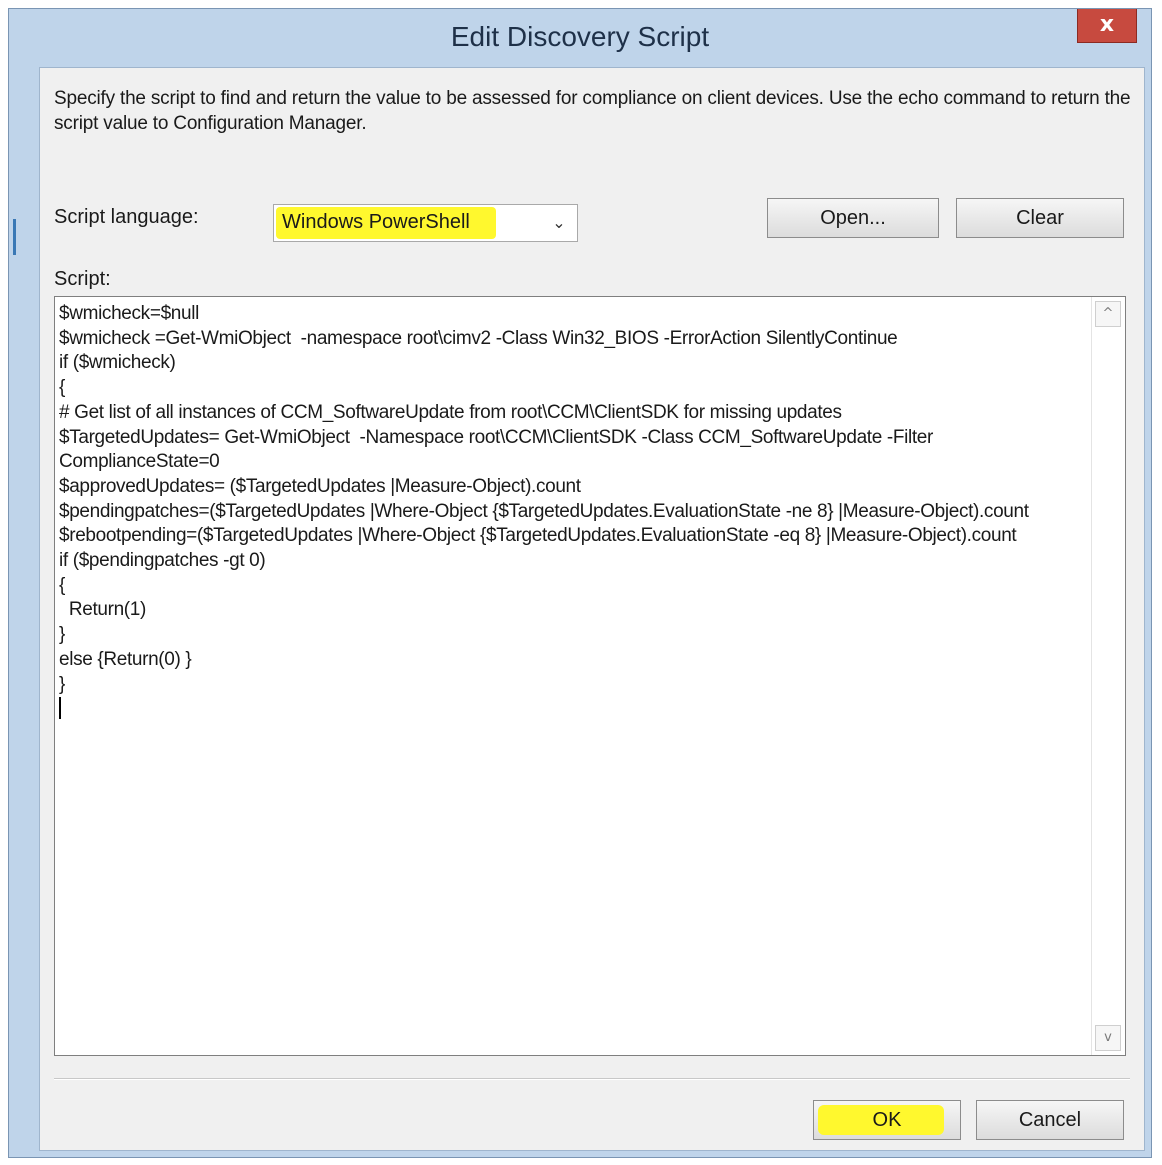 The width and height of the screenshot is (1162, 1165). I want to click on script-line: Return(1), so click(571, 610).